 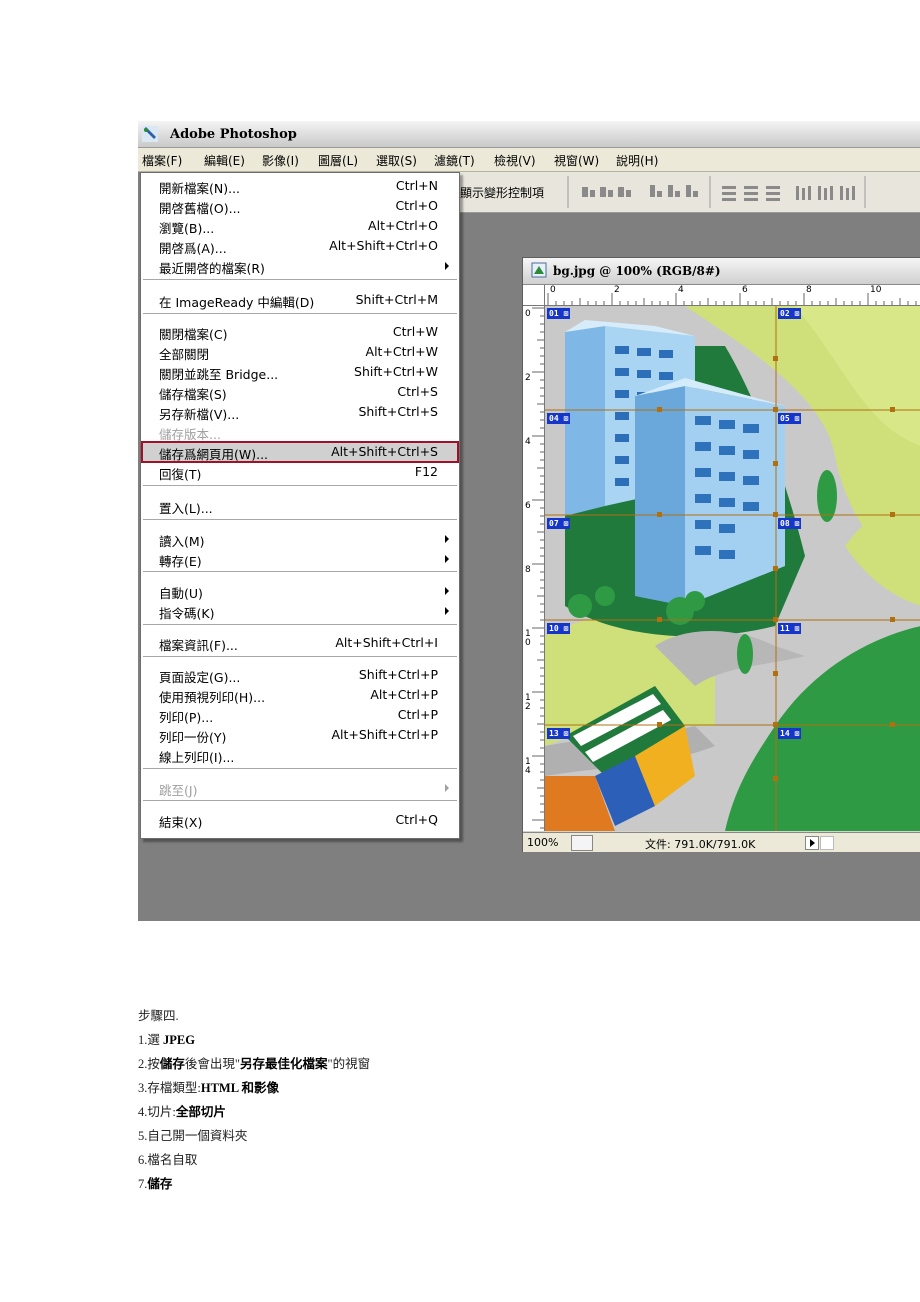 What do you see at coordinates (426, 471) in the screenshot?
I see `menu-item-shortcut: F12` at bounding box center [426, 471].